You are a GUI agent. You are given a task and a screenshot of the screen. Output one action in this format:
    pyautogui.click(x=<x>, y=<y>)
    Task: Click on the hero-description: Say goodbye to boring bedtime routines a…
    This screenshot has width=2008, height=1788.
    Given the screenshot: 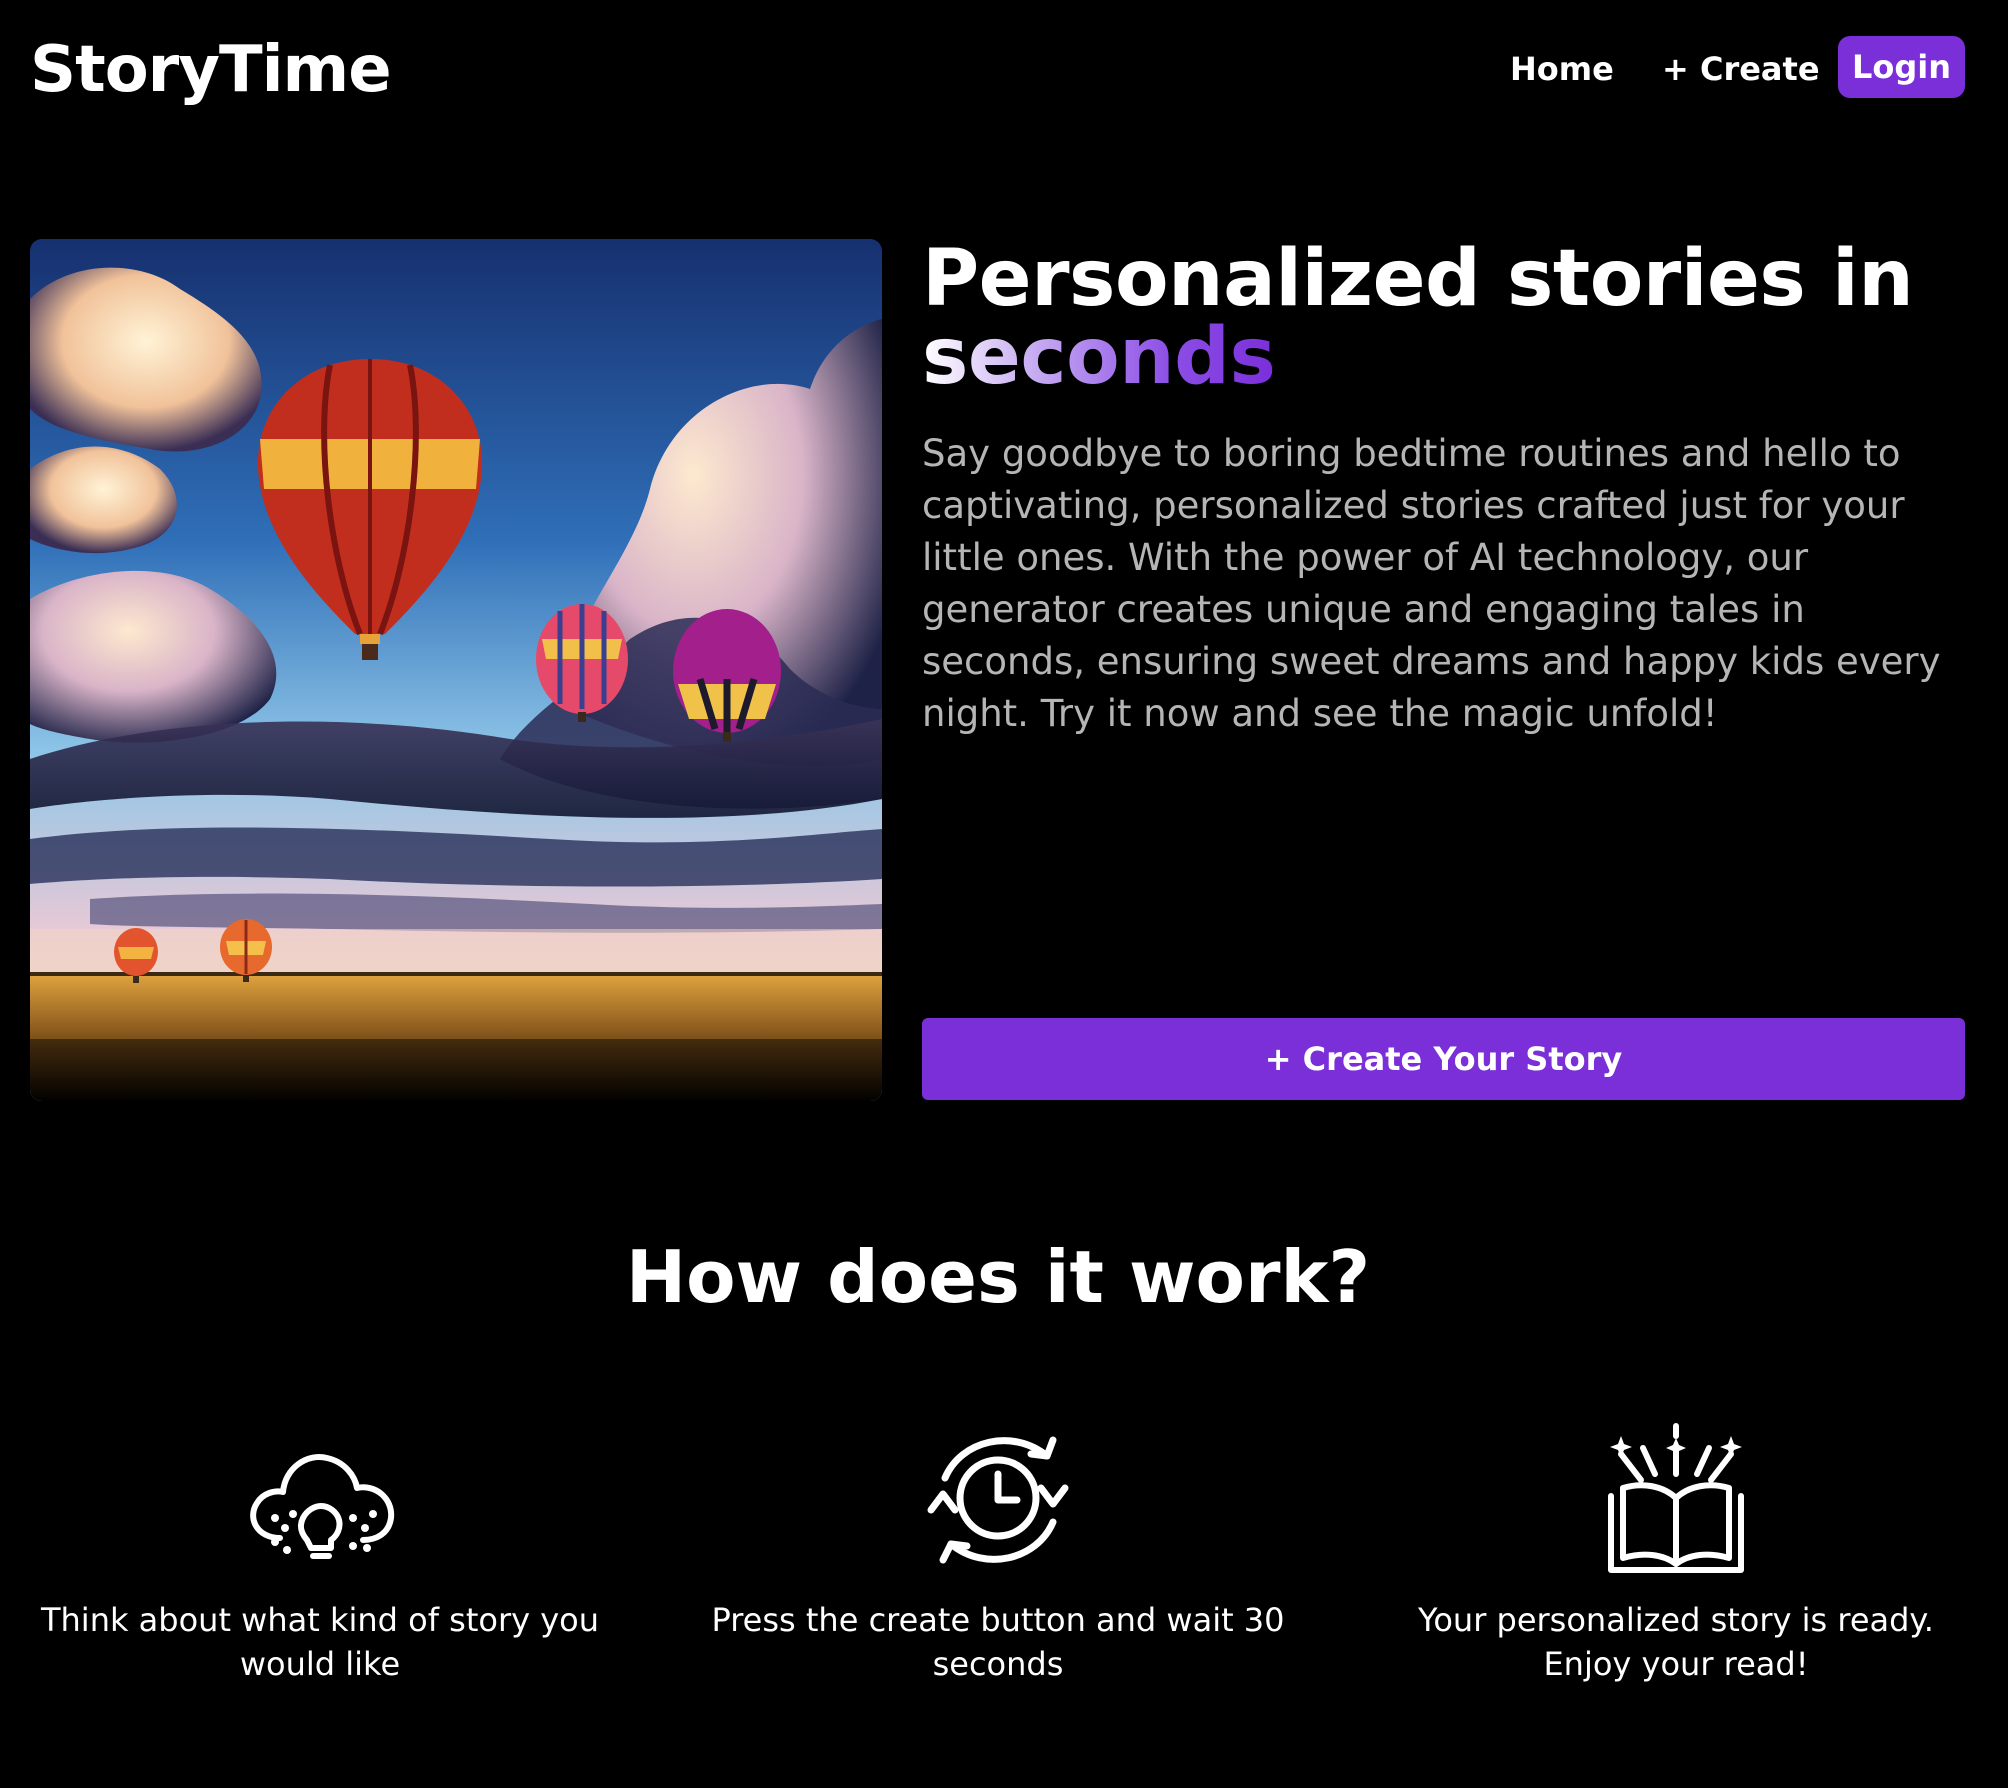 What is the action you would take?
    pyautogui.click(x=1431, y=583)
    